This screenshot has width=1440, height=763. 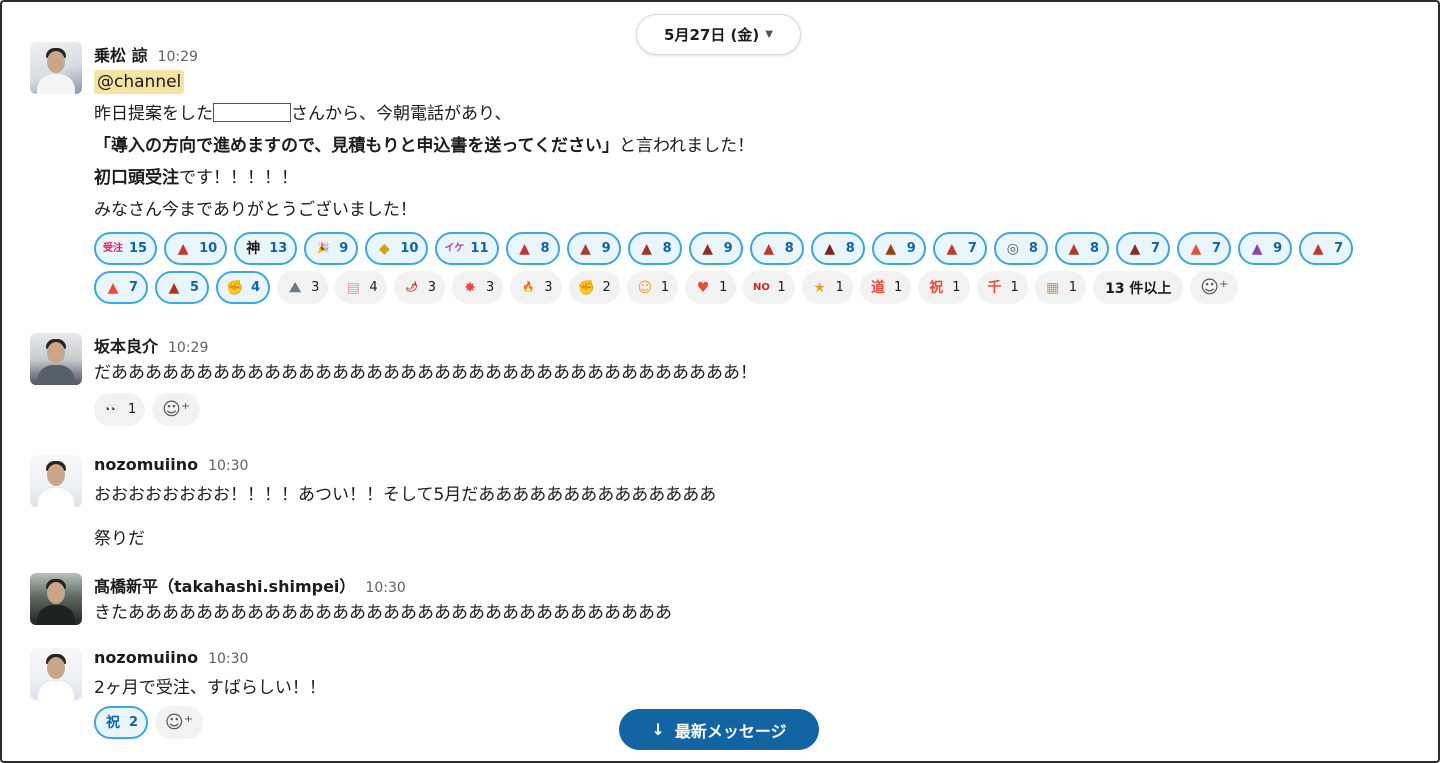 What do you see at coordinates (196, 248) in the screenshot?
I see `reaction-pill: ▲ 10` at bounding box center [196, 248].